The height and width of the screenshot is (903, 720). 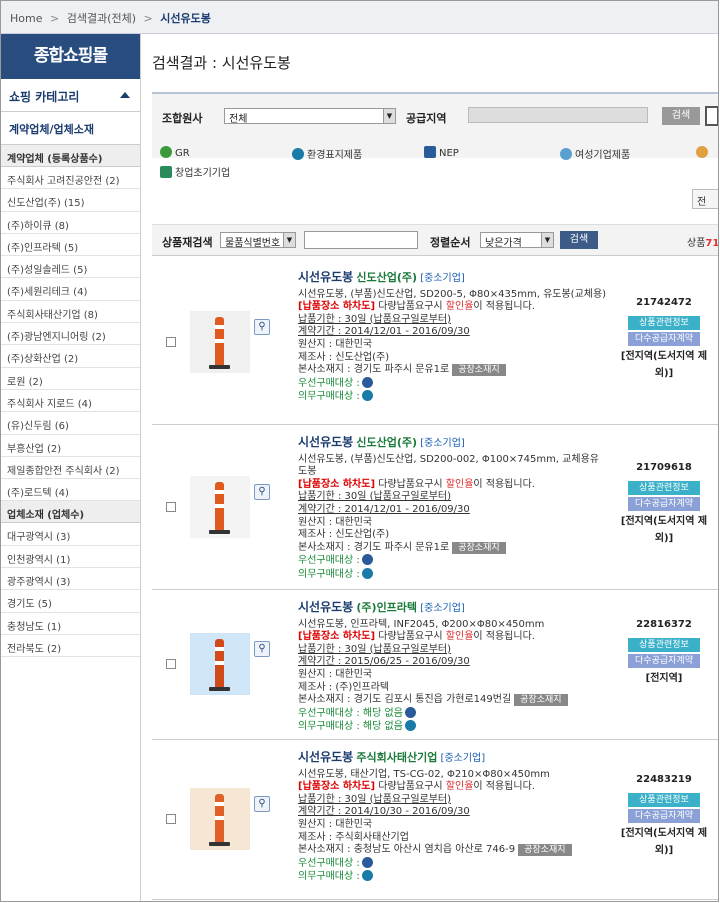 I want to click on eco-label-icon, so click(x=298, y=154).